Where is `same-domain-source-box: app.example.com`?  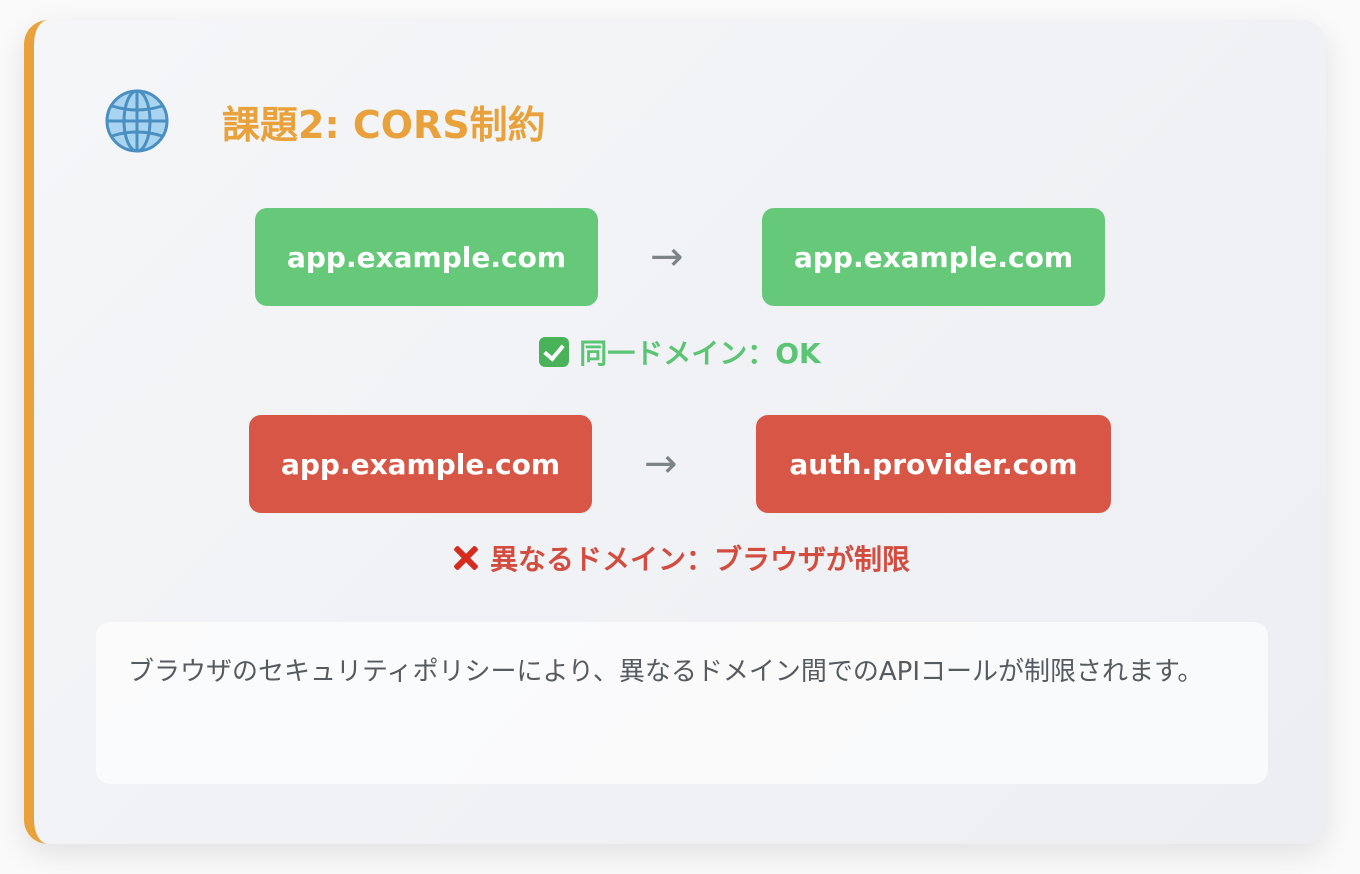
same-domain-source-box: app.example.com is located at coordinates (426, 257).